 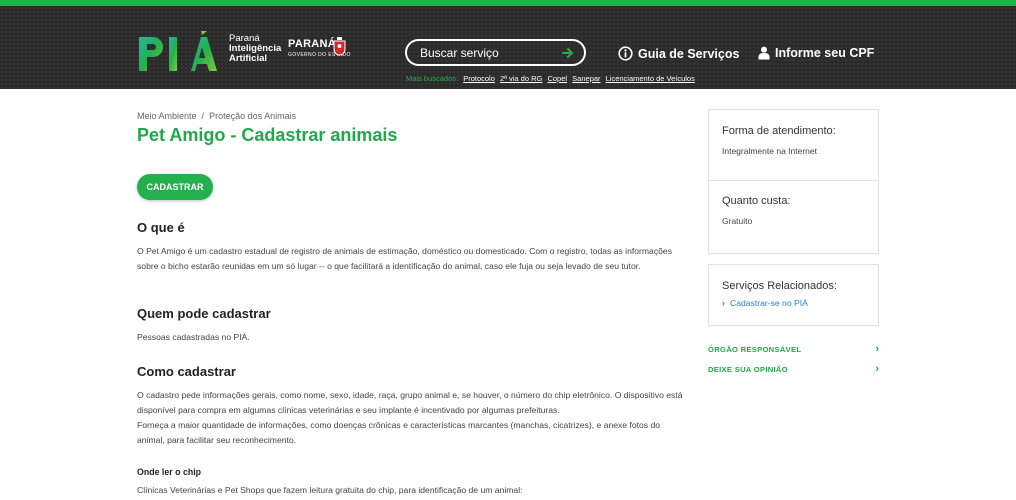 I want to click on related-link-cadastrar-pia: › Cadastrar-se no PIÁ, so click(x=779, y=303).